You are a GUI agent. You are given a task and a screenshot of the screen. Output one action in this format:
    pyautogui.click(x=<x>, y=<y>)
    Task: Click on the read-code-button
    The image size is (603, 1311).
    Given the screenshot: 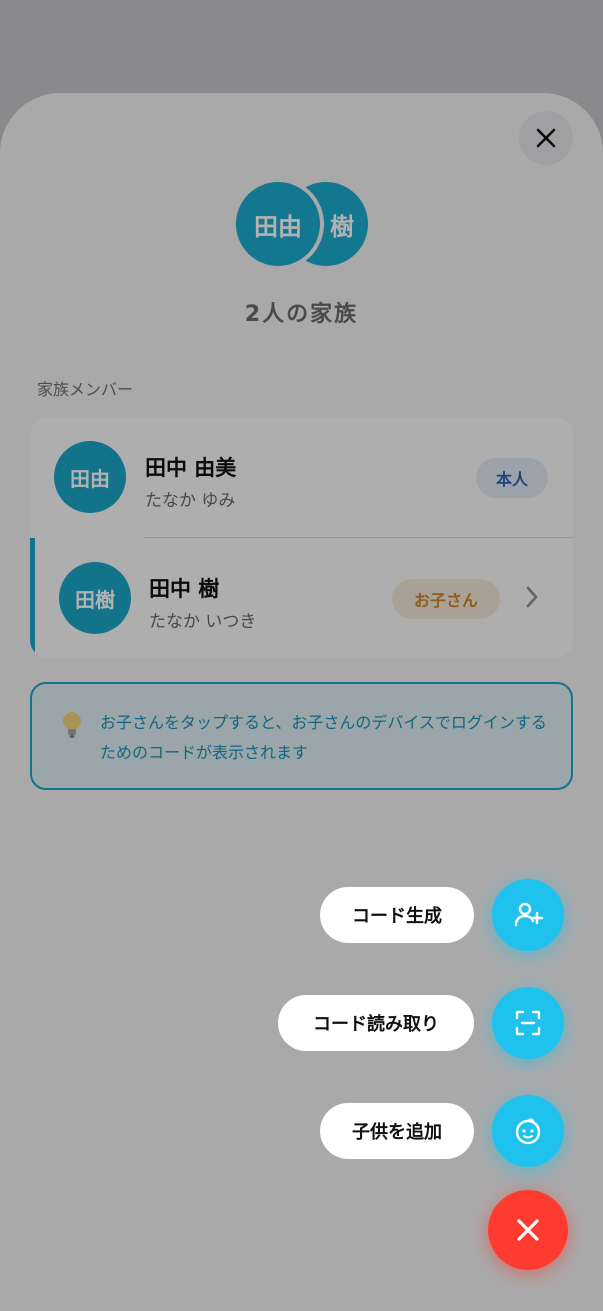 What is the action you would take?
    pyautogui.click(x=528, y=1023)
    